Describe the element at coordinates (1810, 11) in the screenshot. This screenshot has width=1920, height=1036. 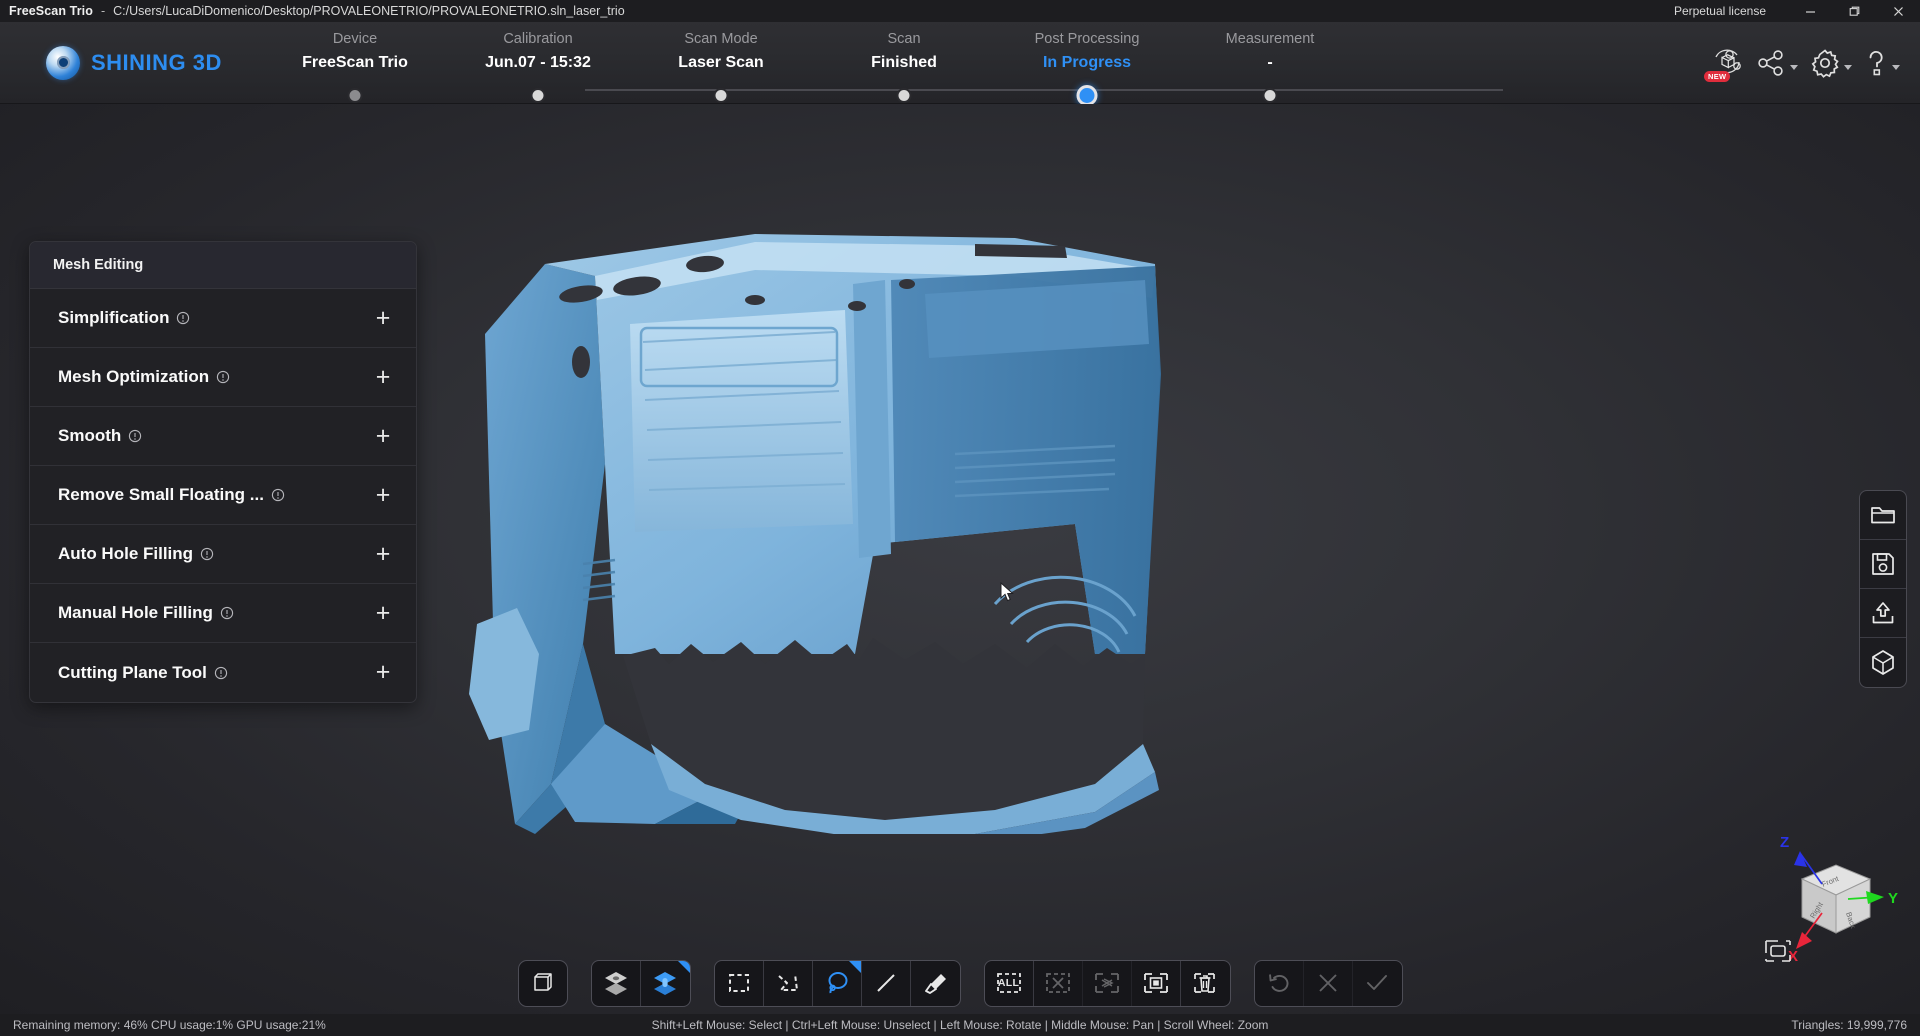
I see `minimize-button` at that location.